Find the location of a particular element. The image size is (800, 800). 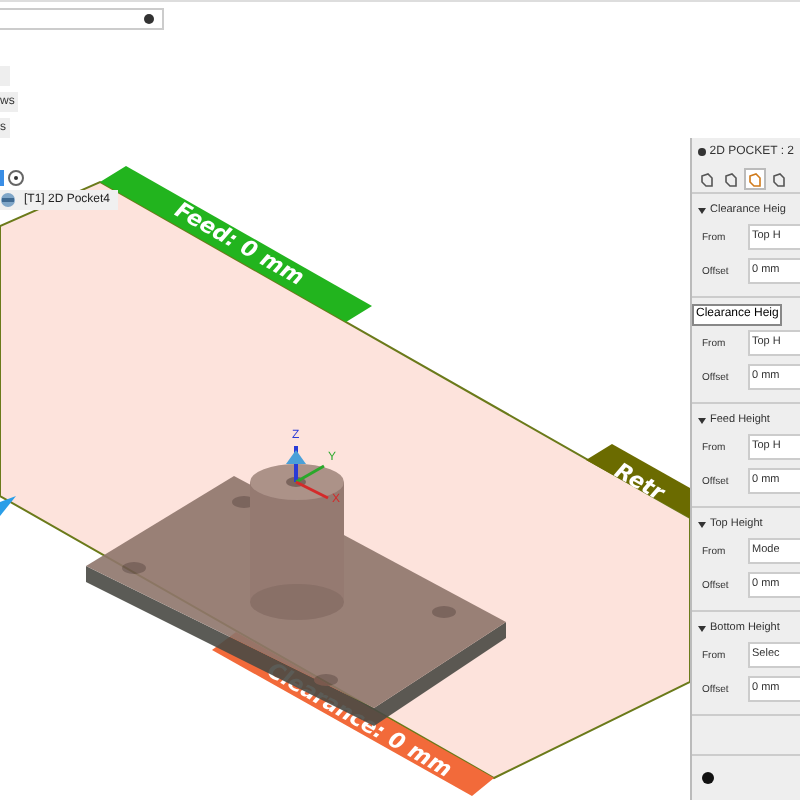

clear-icon is located at coordinates (149, 19).